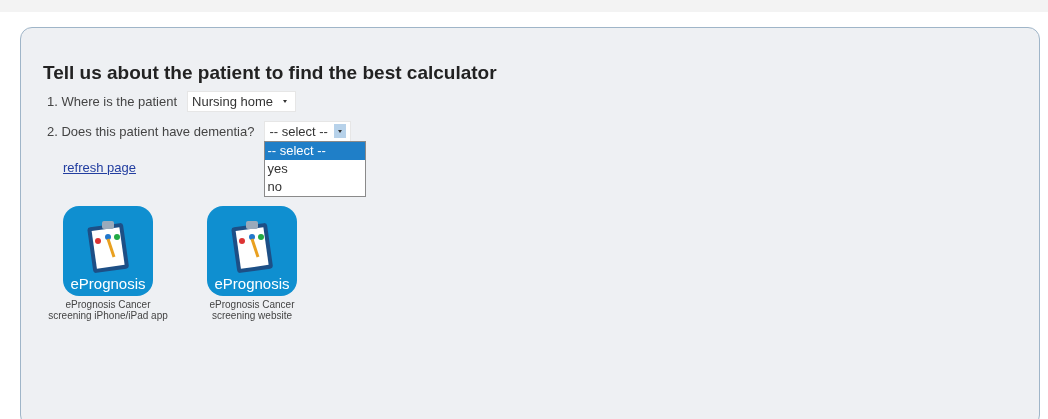 Image resolution: width=1048 pixels, height=419 pixels. I want to click on app-caption: ePrognosis Cancer screening website, so click(252, 310).